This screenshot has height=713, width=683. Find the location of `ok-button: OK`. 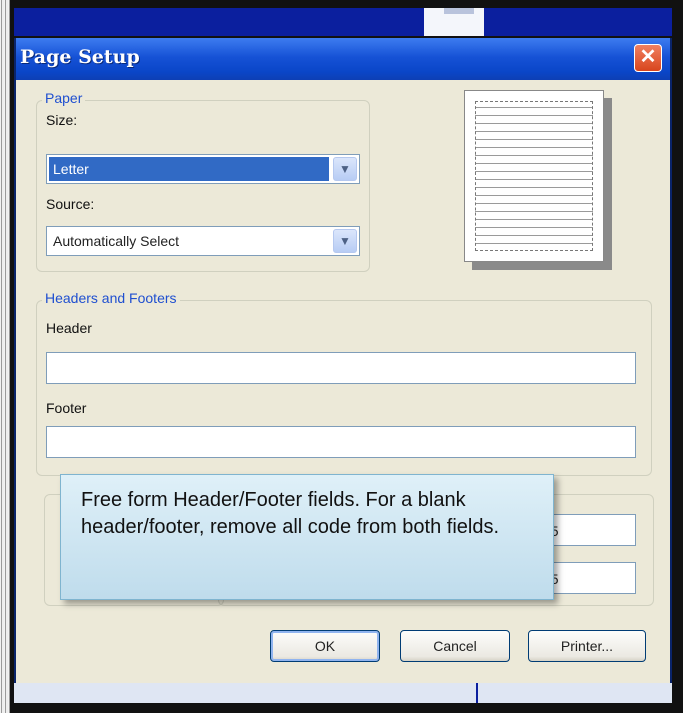

ok-button: OK is located at coordinates (325, 646).